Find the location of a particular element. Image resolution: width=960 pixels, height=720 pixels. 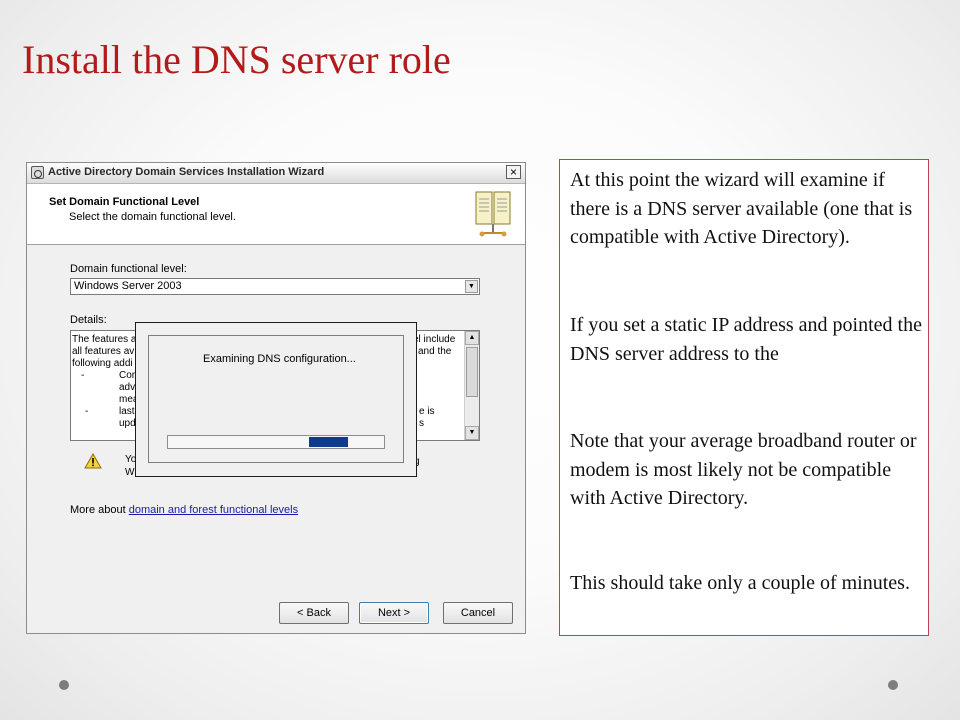

progress-bar is located at coordinates (276, 442).